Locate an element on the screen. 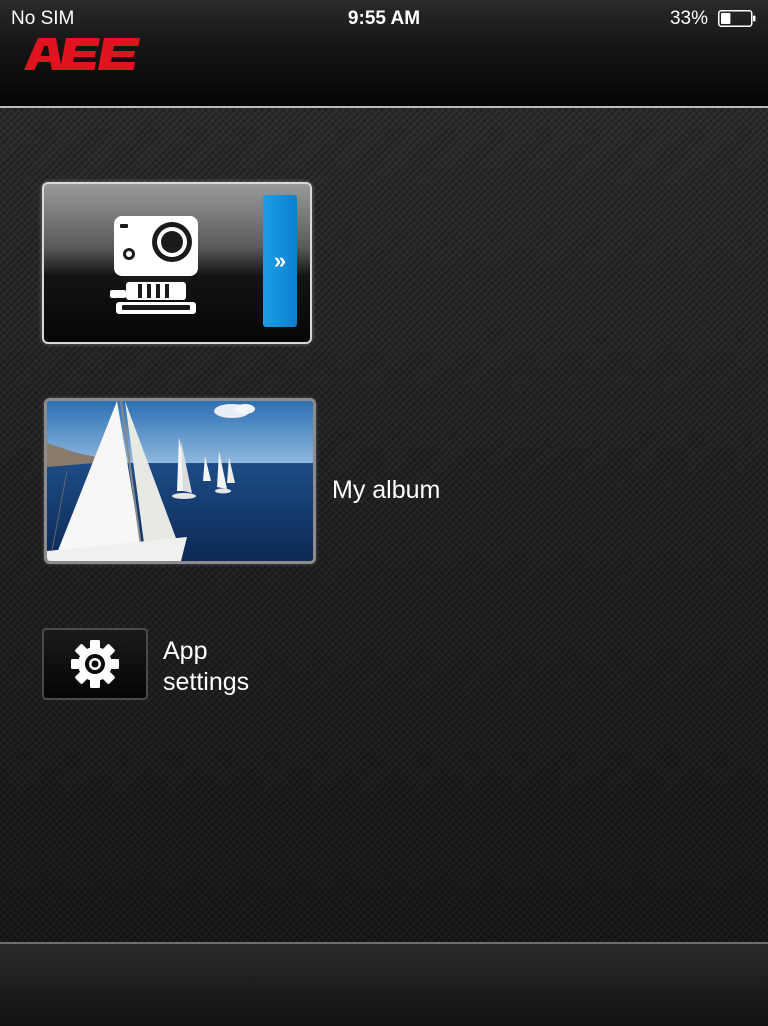 The image size is (768, 1026). gear-icon is located at coordinates (95, 664).